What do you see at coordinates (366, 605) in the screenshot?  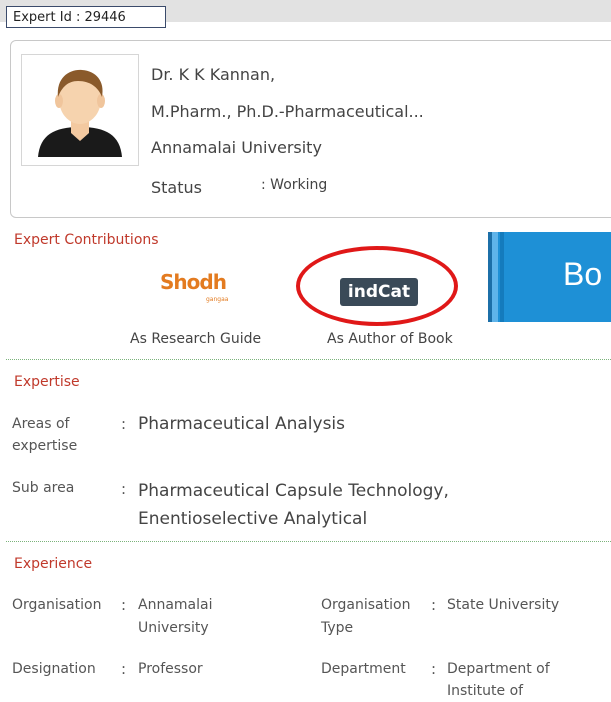 I see `organisation-type-label-line1: Organisation` at bounding box center [366, 605].